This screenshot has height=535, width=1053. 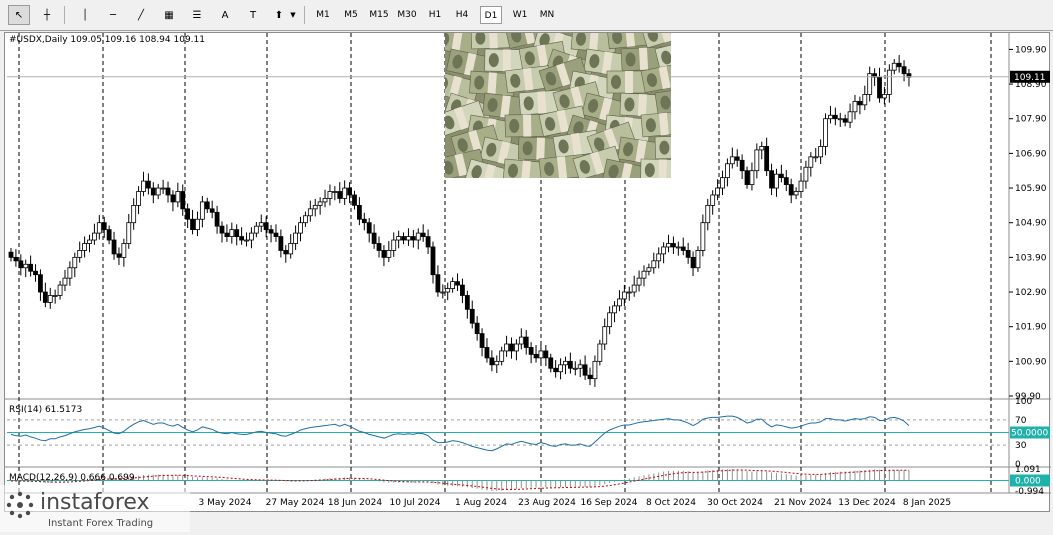 I want to click on timeframe-h4-button: H4, so click(x=462, y=15).